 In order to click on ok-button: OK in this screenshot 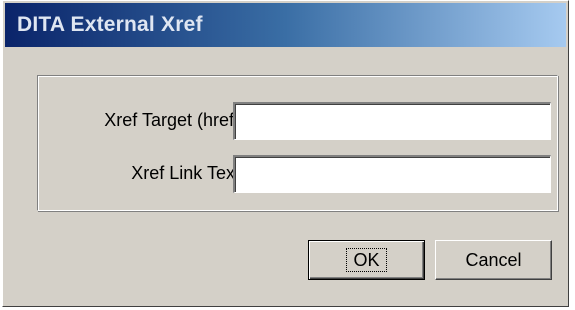, I will do `click(366, 260)`.